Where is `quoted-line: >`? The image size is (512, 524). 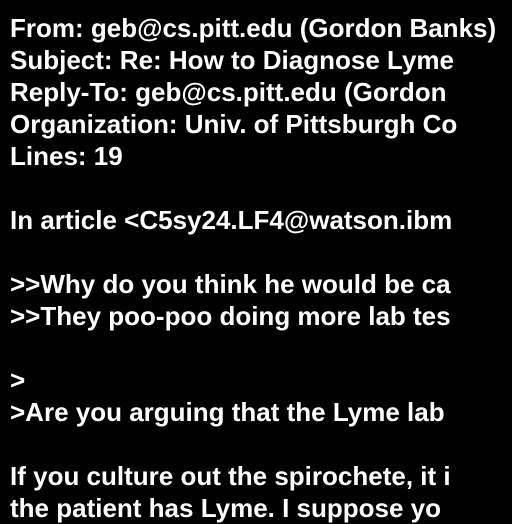
quoted-line: > is located at coordinates (18, 380).